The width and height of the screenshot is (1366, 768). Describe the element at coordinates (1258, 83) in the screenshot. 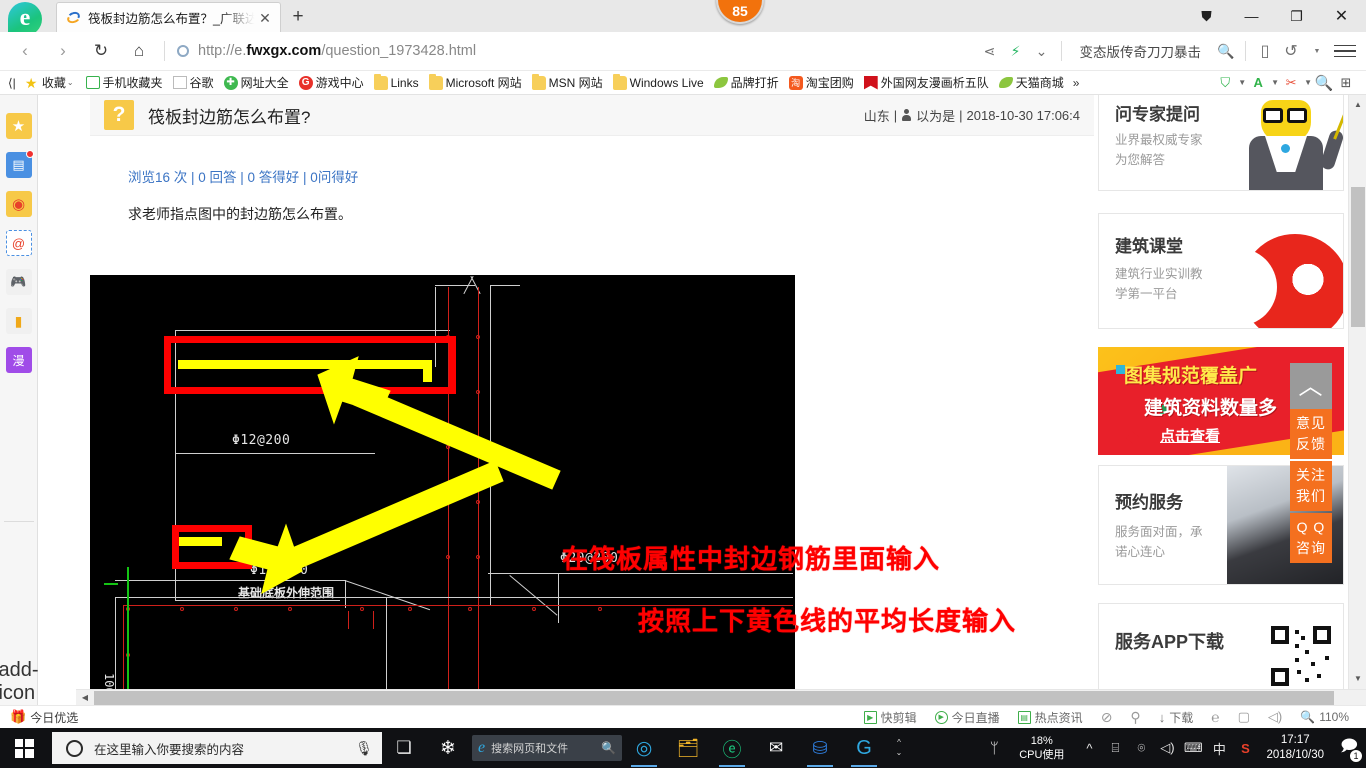

I see `translate-icon: A` at that location.